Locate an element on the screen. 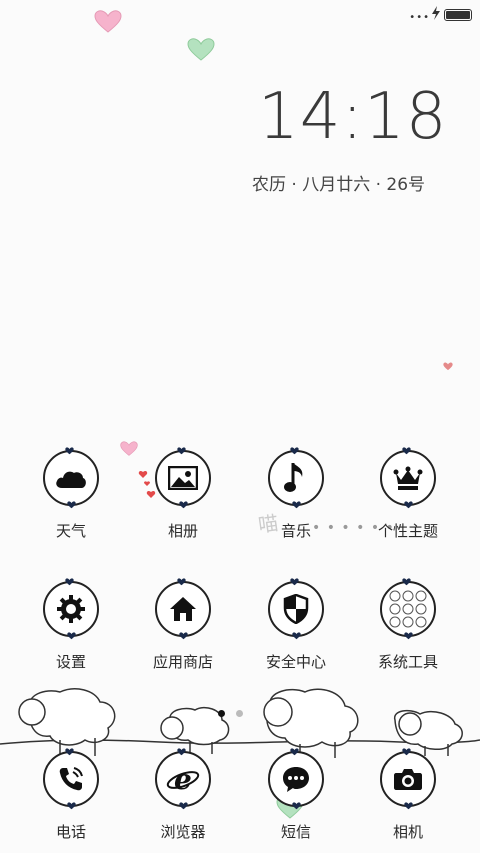 The image size is (480, 853). camera-icon is located at coordinates (408, 779).